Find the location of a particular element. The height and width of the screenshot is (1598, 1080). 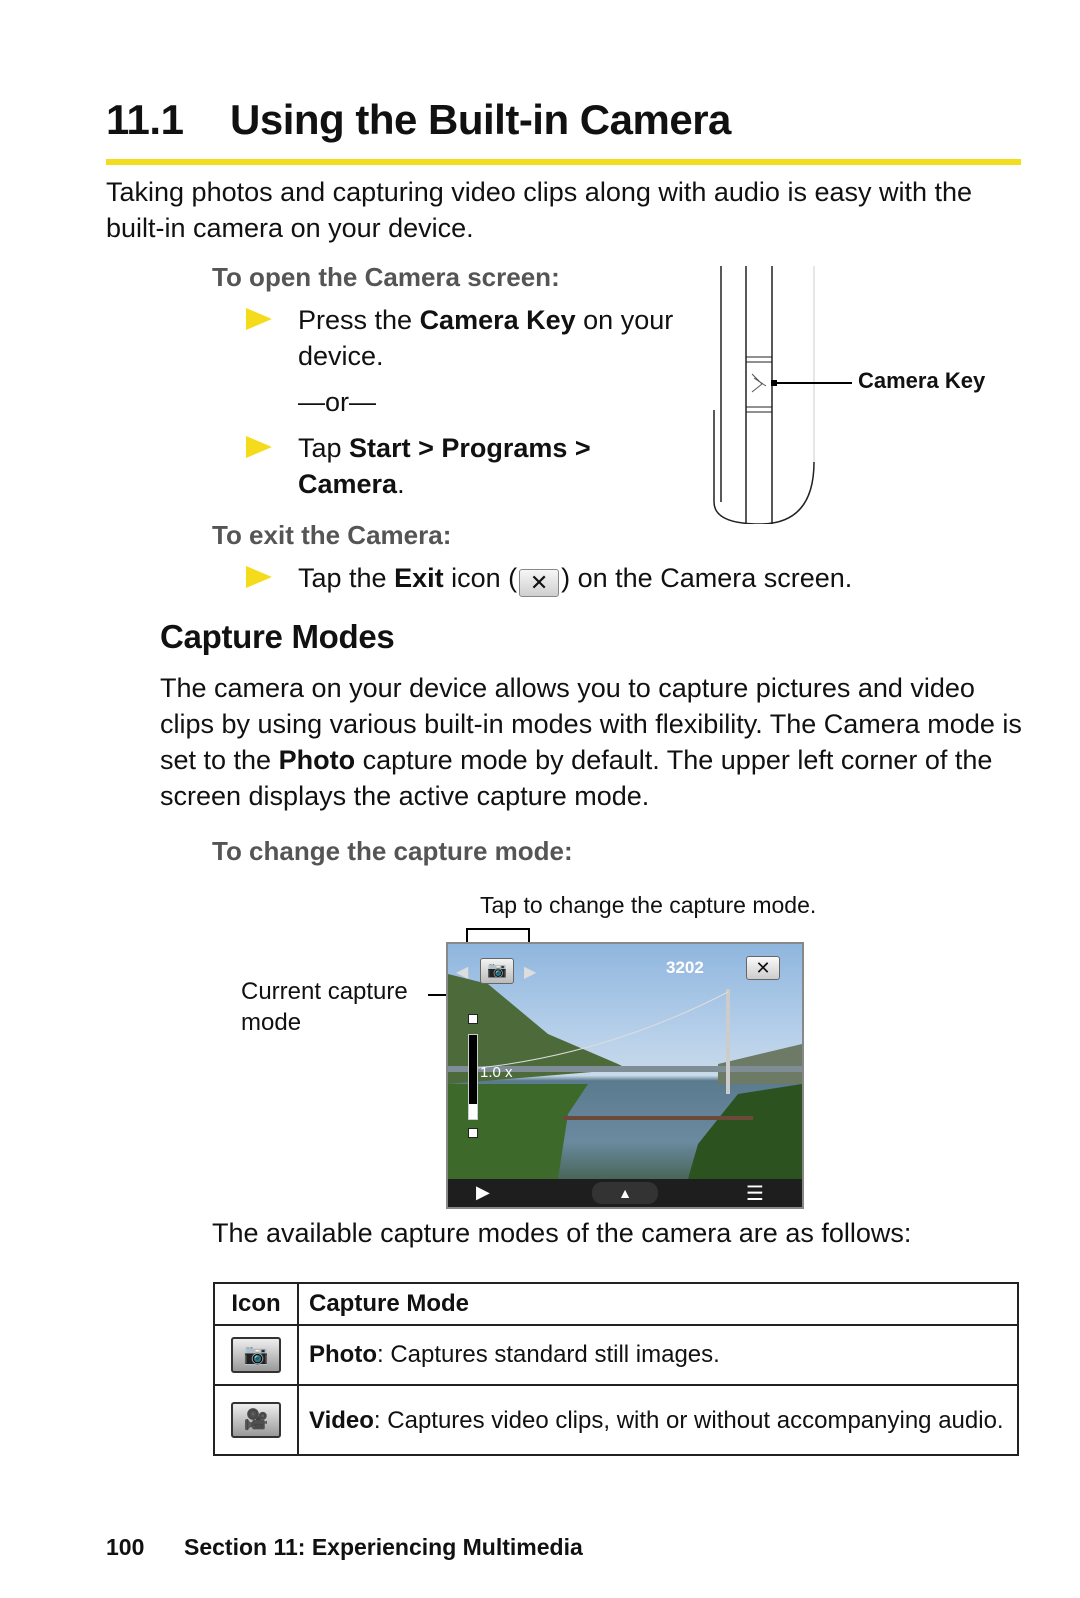

capture-modes-heading: Capture Modes is located at coordinates (277, 636).